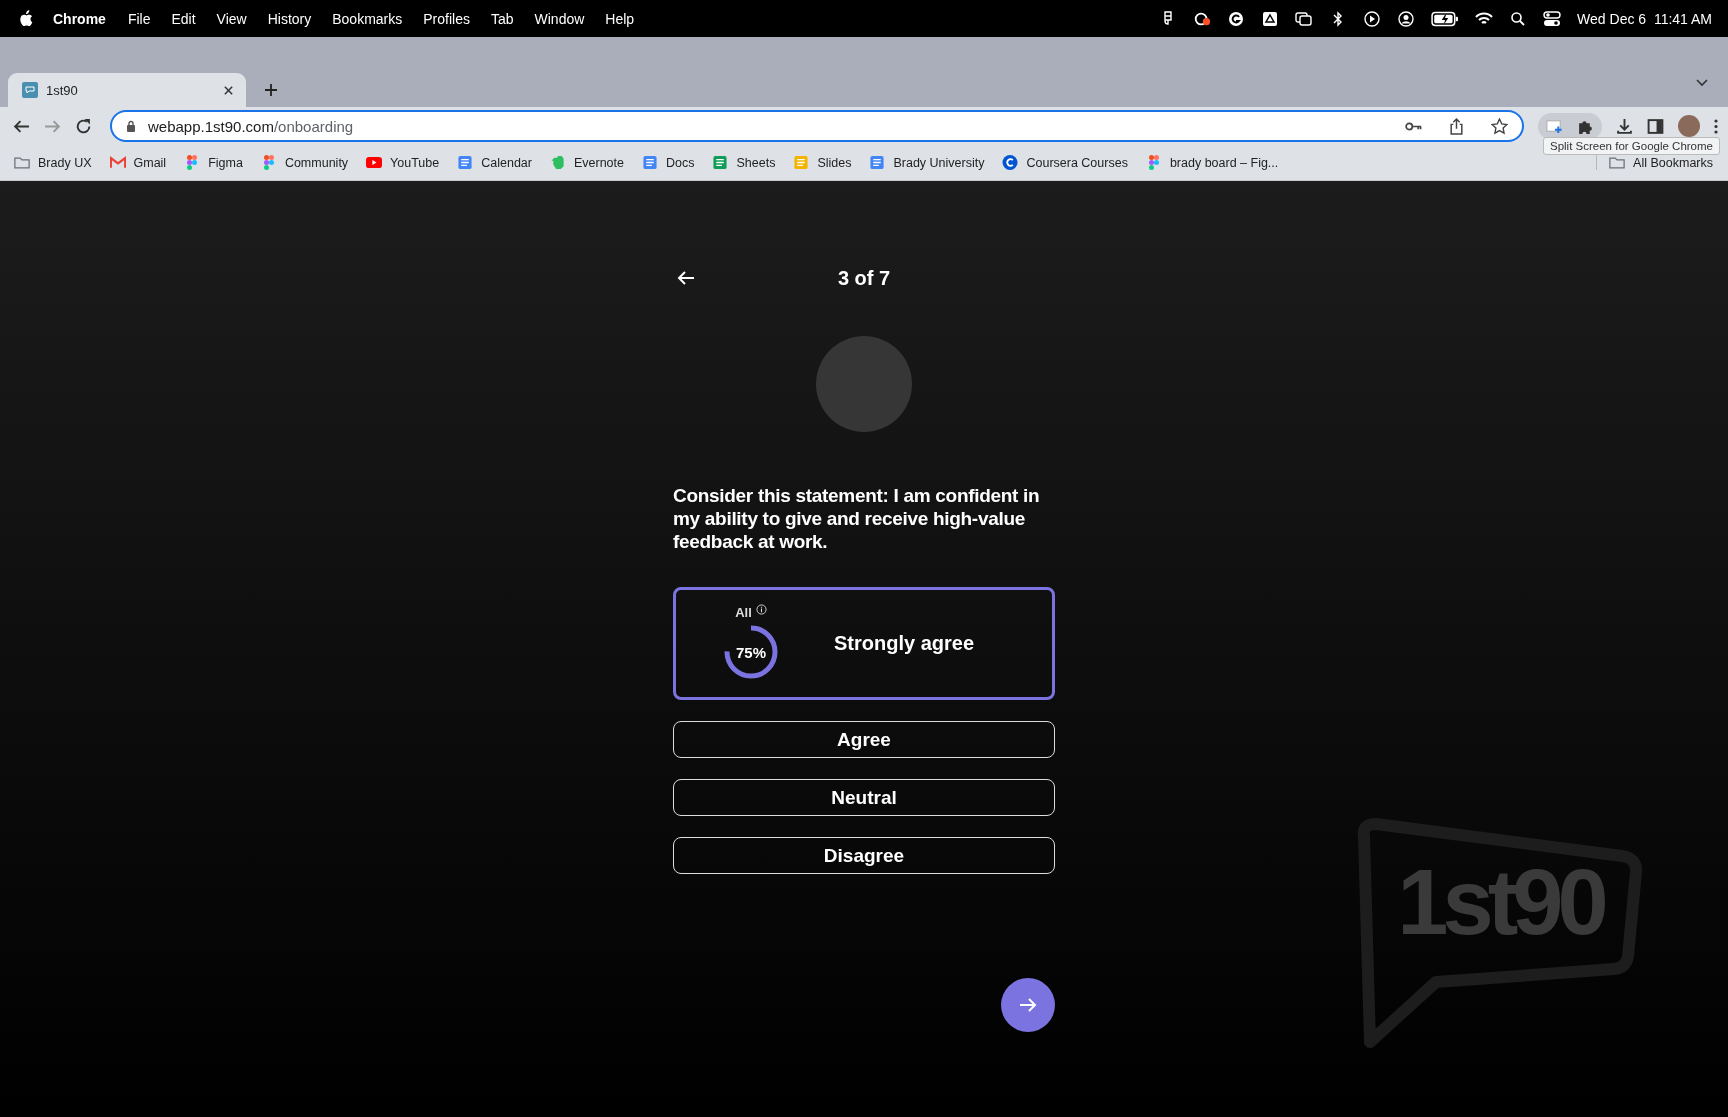 Image resolution: width=1728 pixels, height=1117 pixels. What do you see at coordinates (1631, 146) in the screenshot?
I see `tooltip: Split Screen for Google Chrome` at bounding box center [1631, 146].